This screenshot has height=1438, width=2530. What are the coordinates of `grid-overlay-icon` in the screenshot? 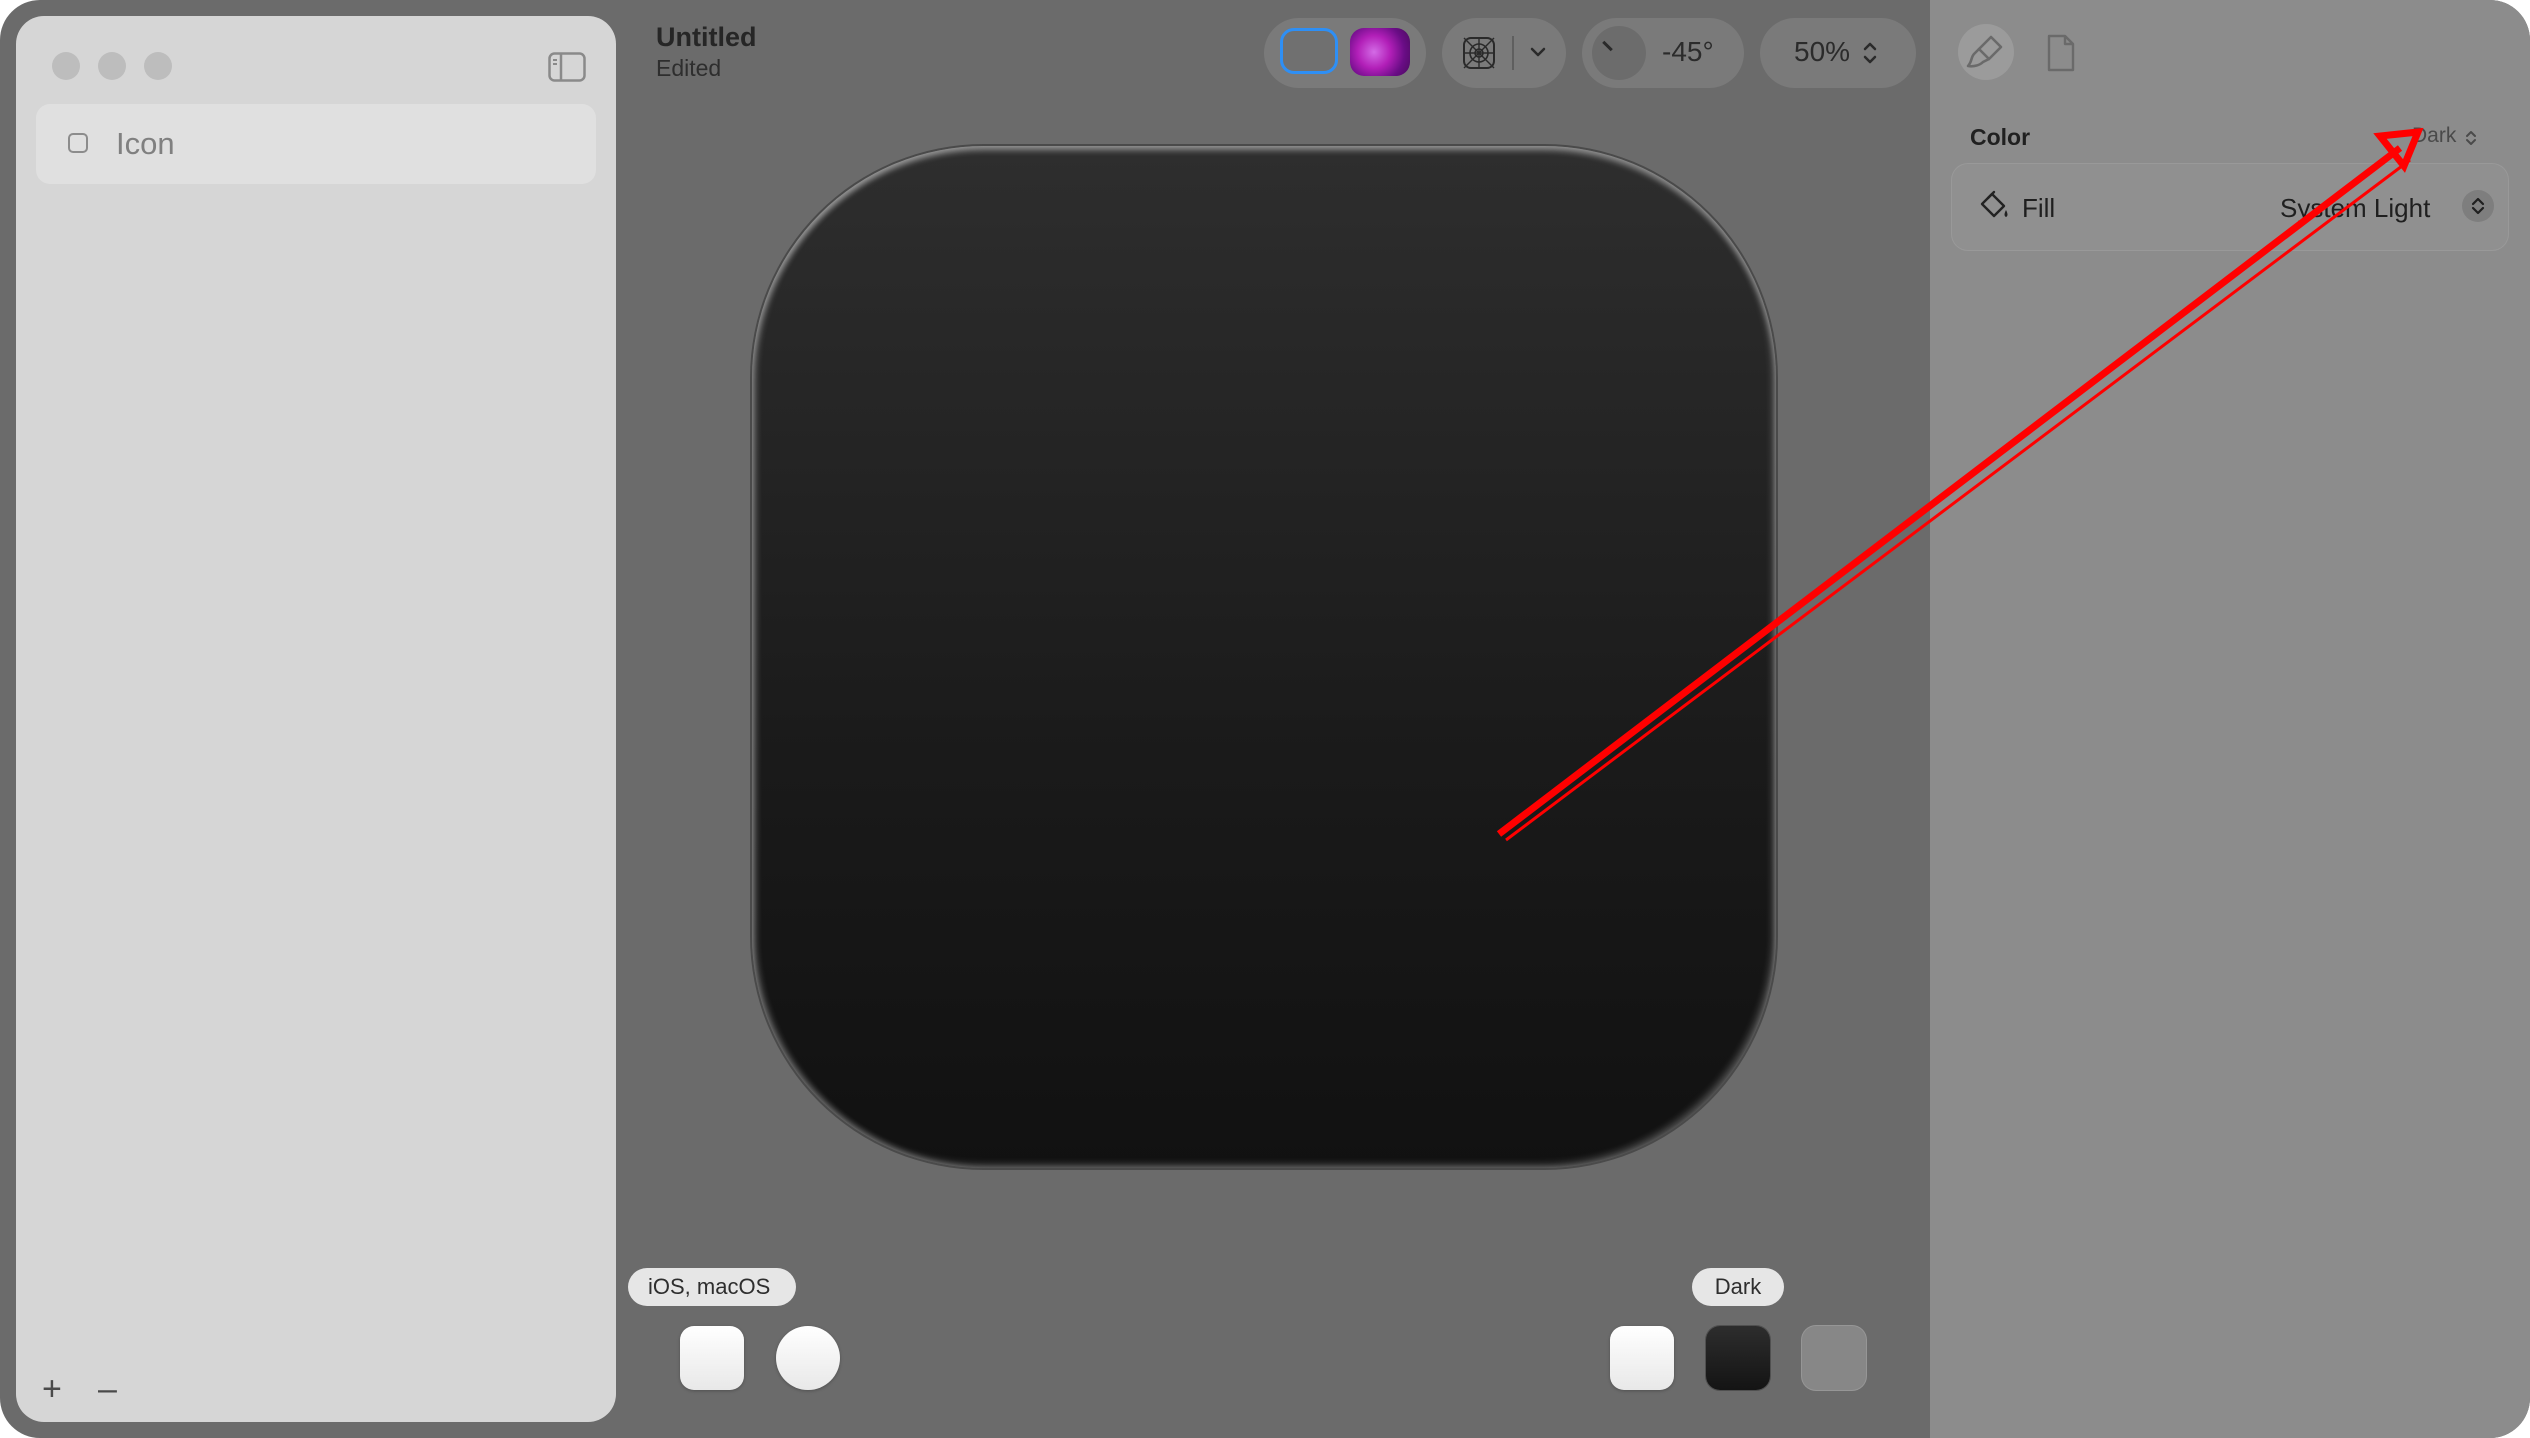 It's located at (1479, 53).